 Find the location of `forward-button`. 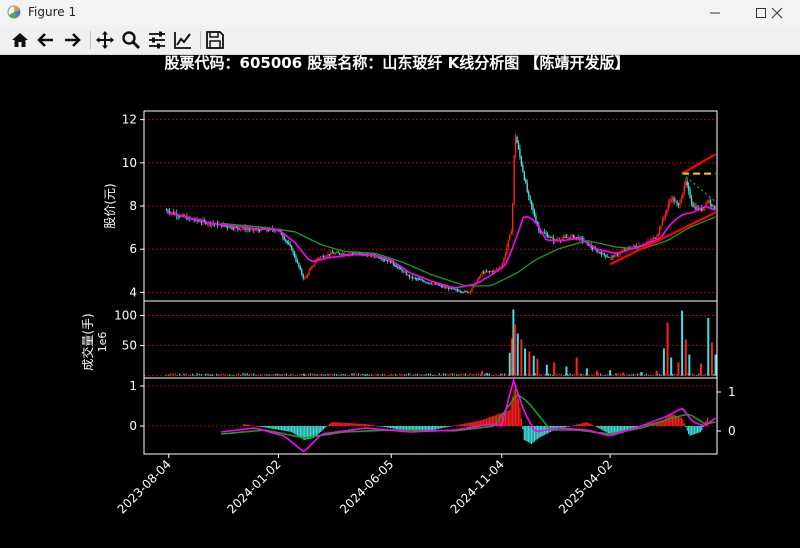

forward-button is located at coordinates (73, 40).